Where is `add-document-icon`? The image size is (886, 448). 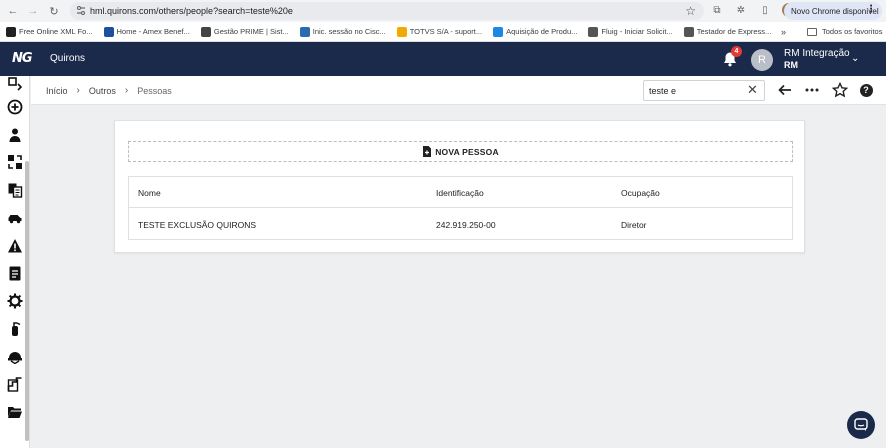
add-document-icon is located at coordinates (427, 151).